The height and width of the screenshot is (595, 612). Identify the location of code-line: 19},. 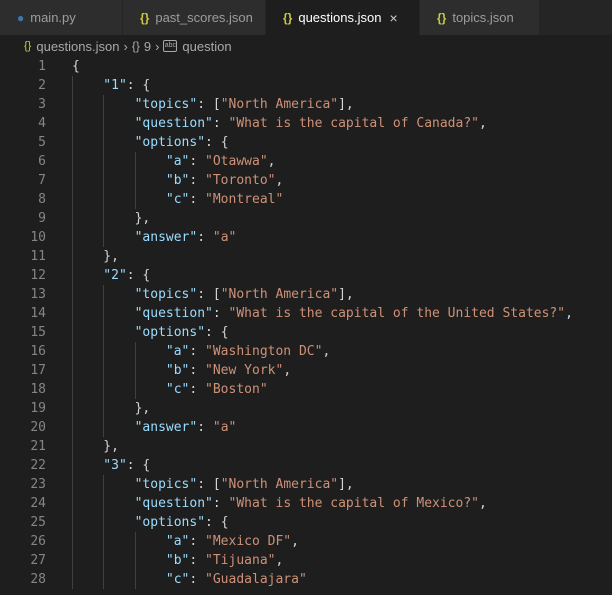
(306, 408).